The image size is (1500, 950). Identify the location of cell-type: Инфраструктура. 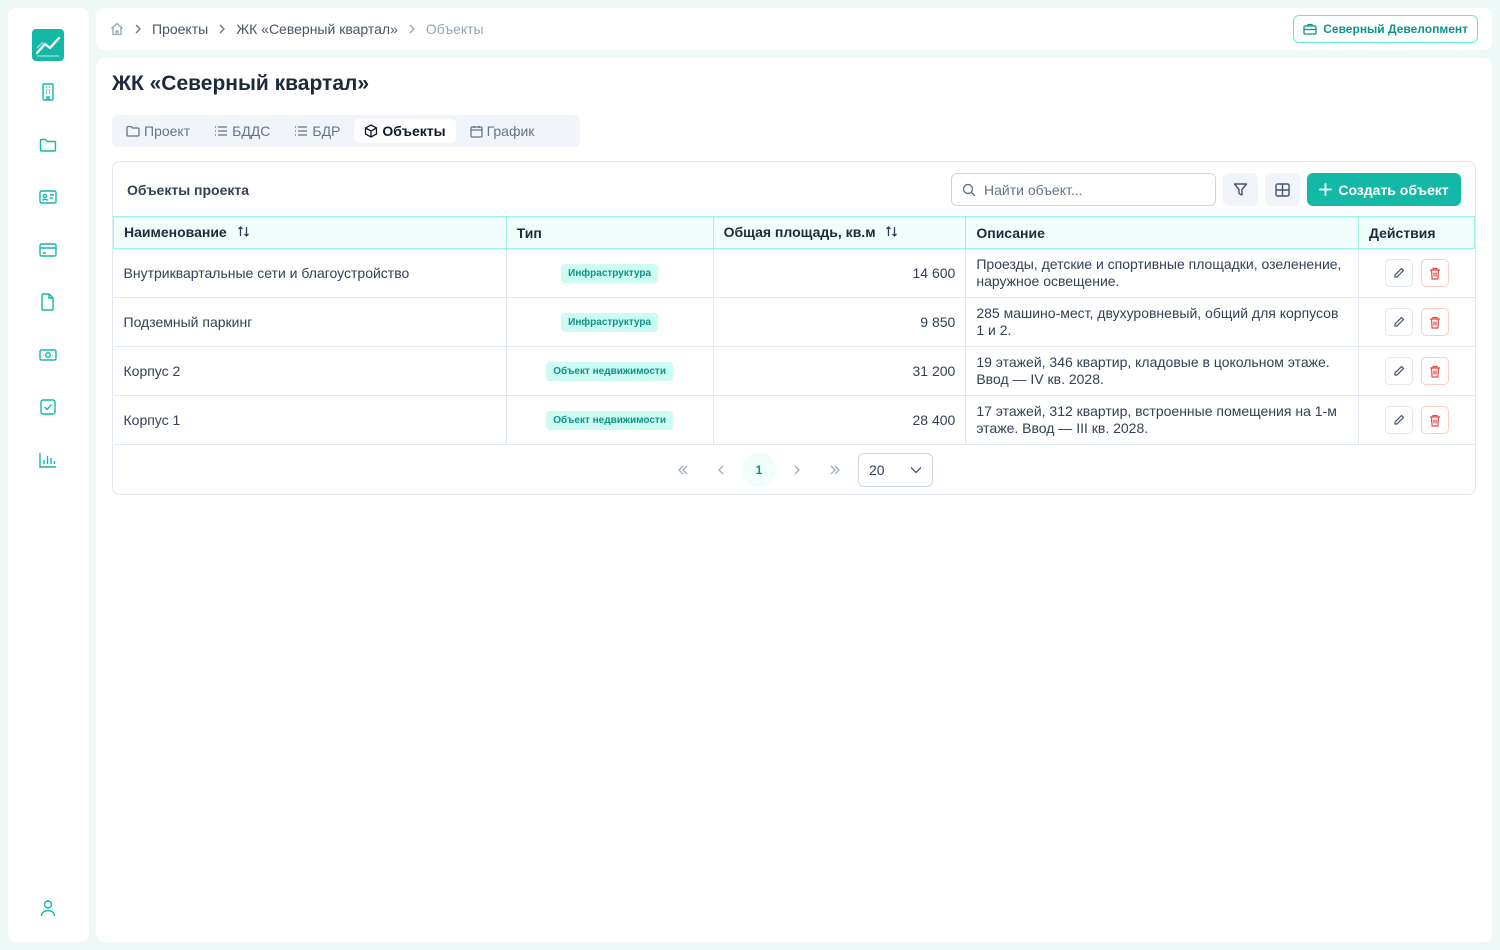
(610, 273).